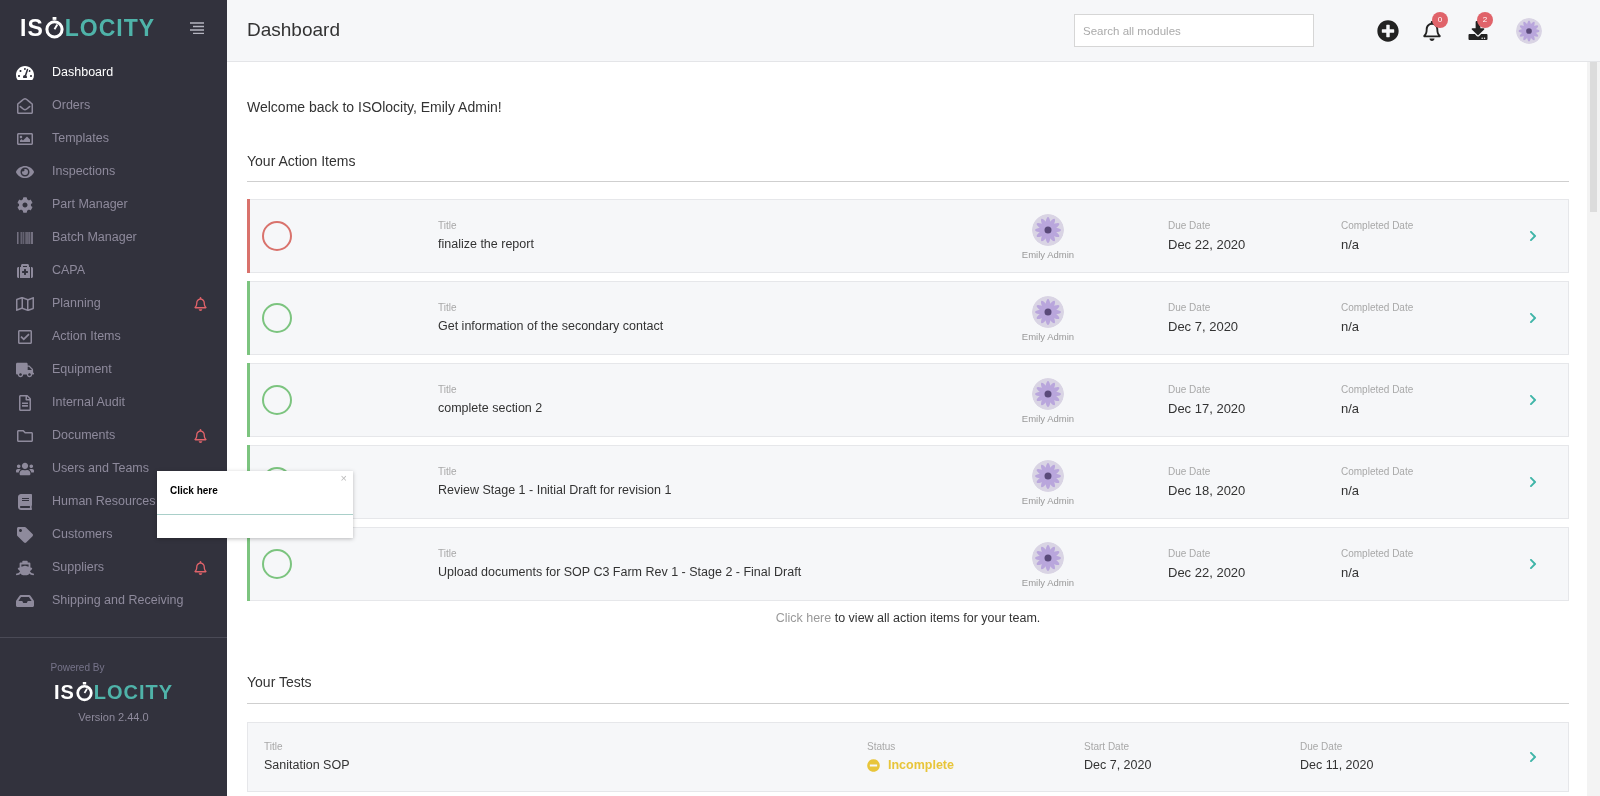  I want to click on close-button: ×, so click(343, 478).